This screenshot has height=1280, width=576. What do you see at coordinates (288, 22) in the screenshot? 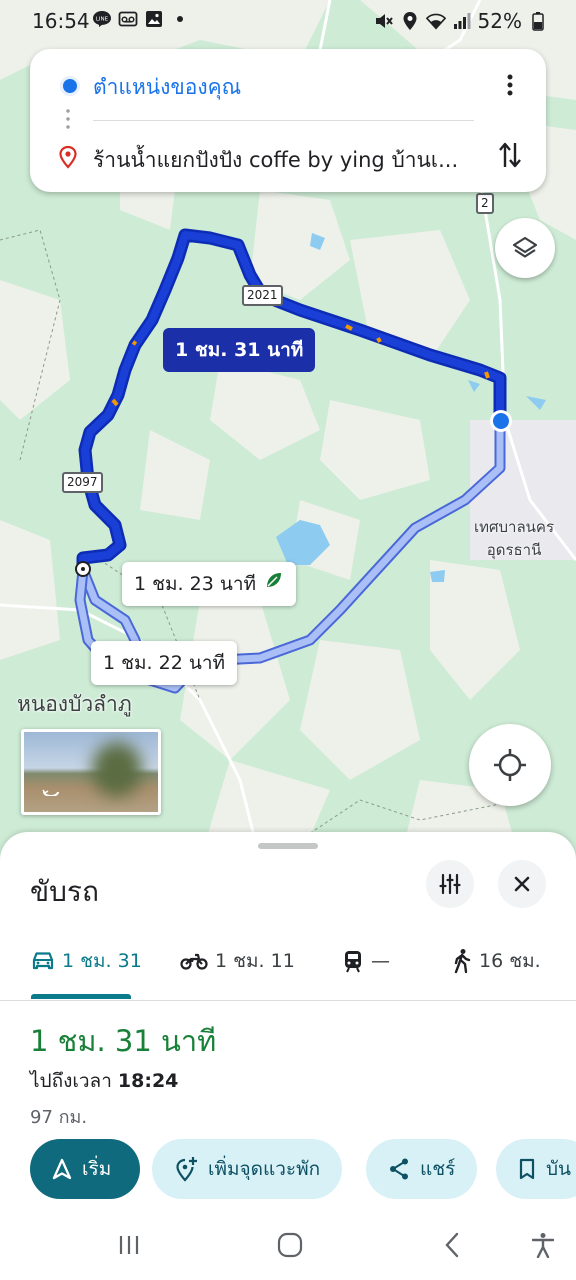
I see `status-bar: 16:54 LINE 52%` at bounding box center [288, 22].